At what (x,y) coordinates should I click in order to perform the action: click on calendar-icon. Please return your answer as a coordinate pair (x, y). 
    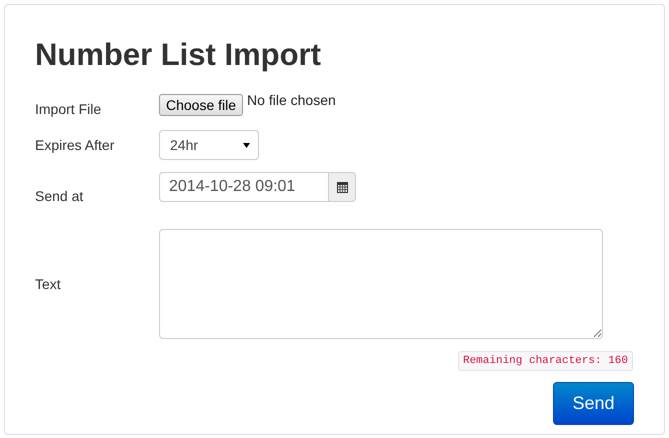
    Looking at the image, I should click on (342, 187).